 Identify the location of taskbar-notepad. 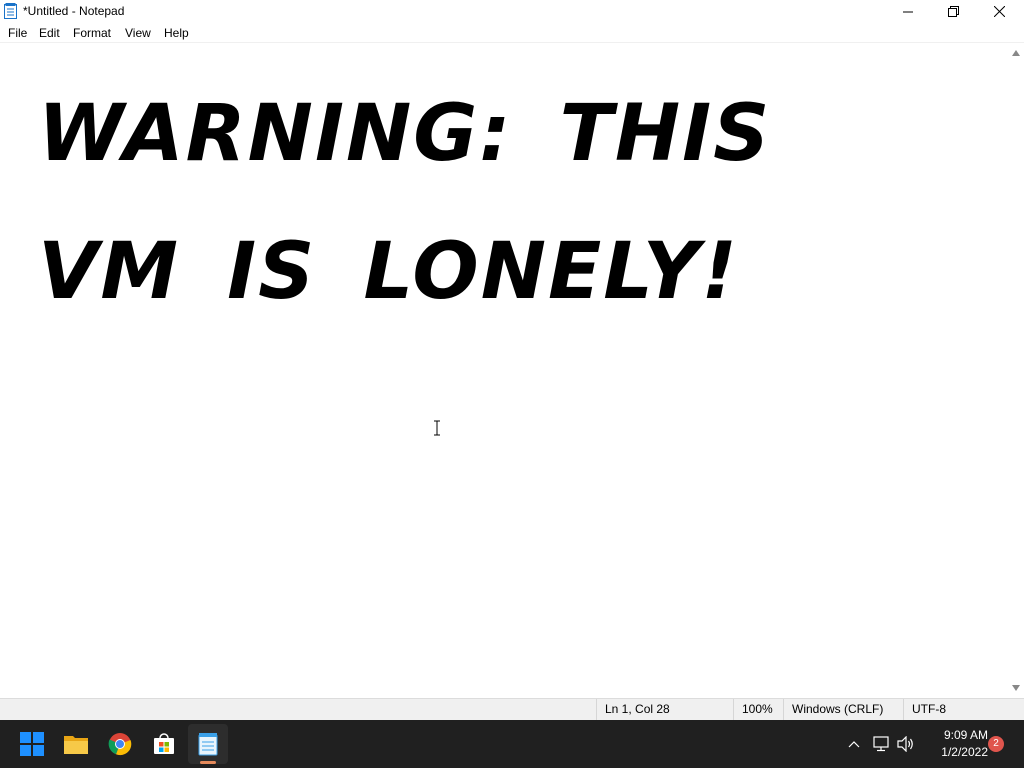
(208, 744).